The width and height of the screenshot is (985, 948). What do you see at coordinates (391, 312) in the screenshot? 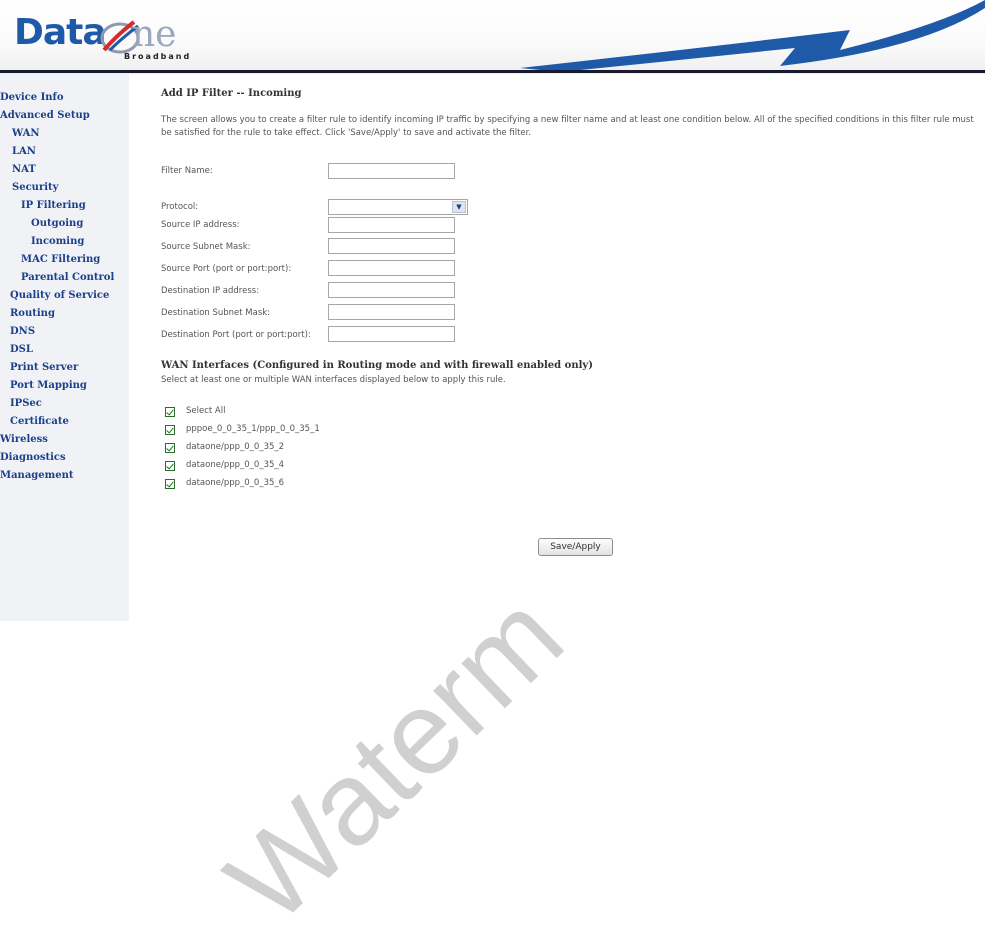
I see `destination-mask-input` at bounding box center [391, 312].